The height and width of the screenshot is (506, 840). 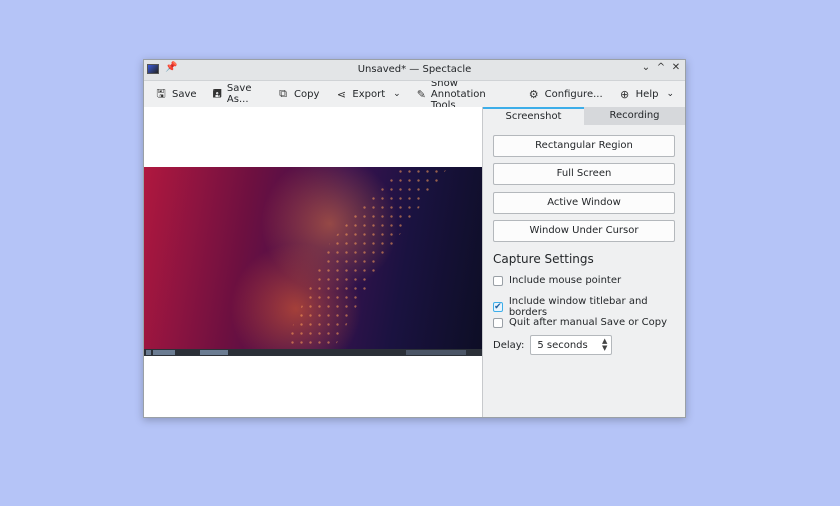 What do you see at coordinates (557, 280) in the screenshot?
I see `mouse-pointer-option: Include mouse pointer` at bounding box center [557, 280].